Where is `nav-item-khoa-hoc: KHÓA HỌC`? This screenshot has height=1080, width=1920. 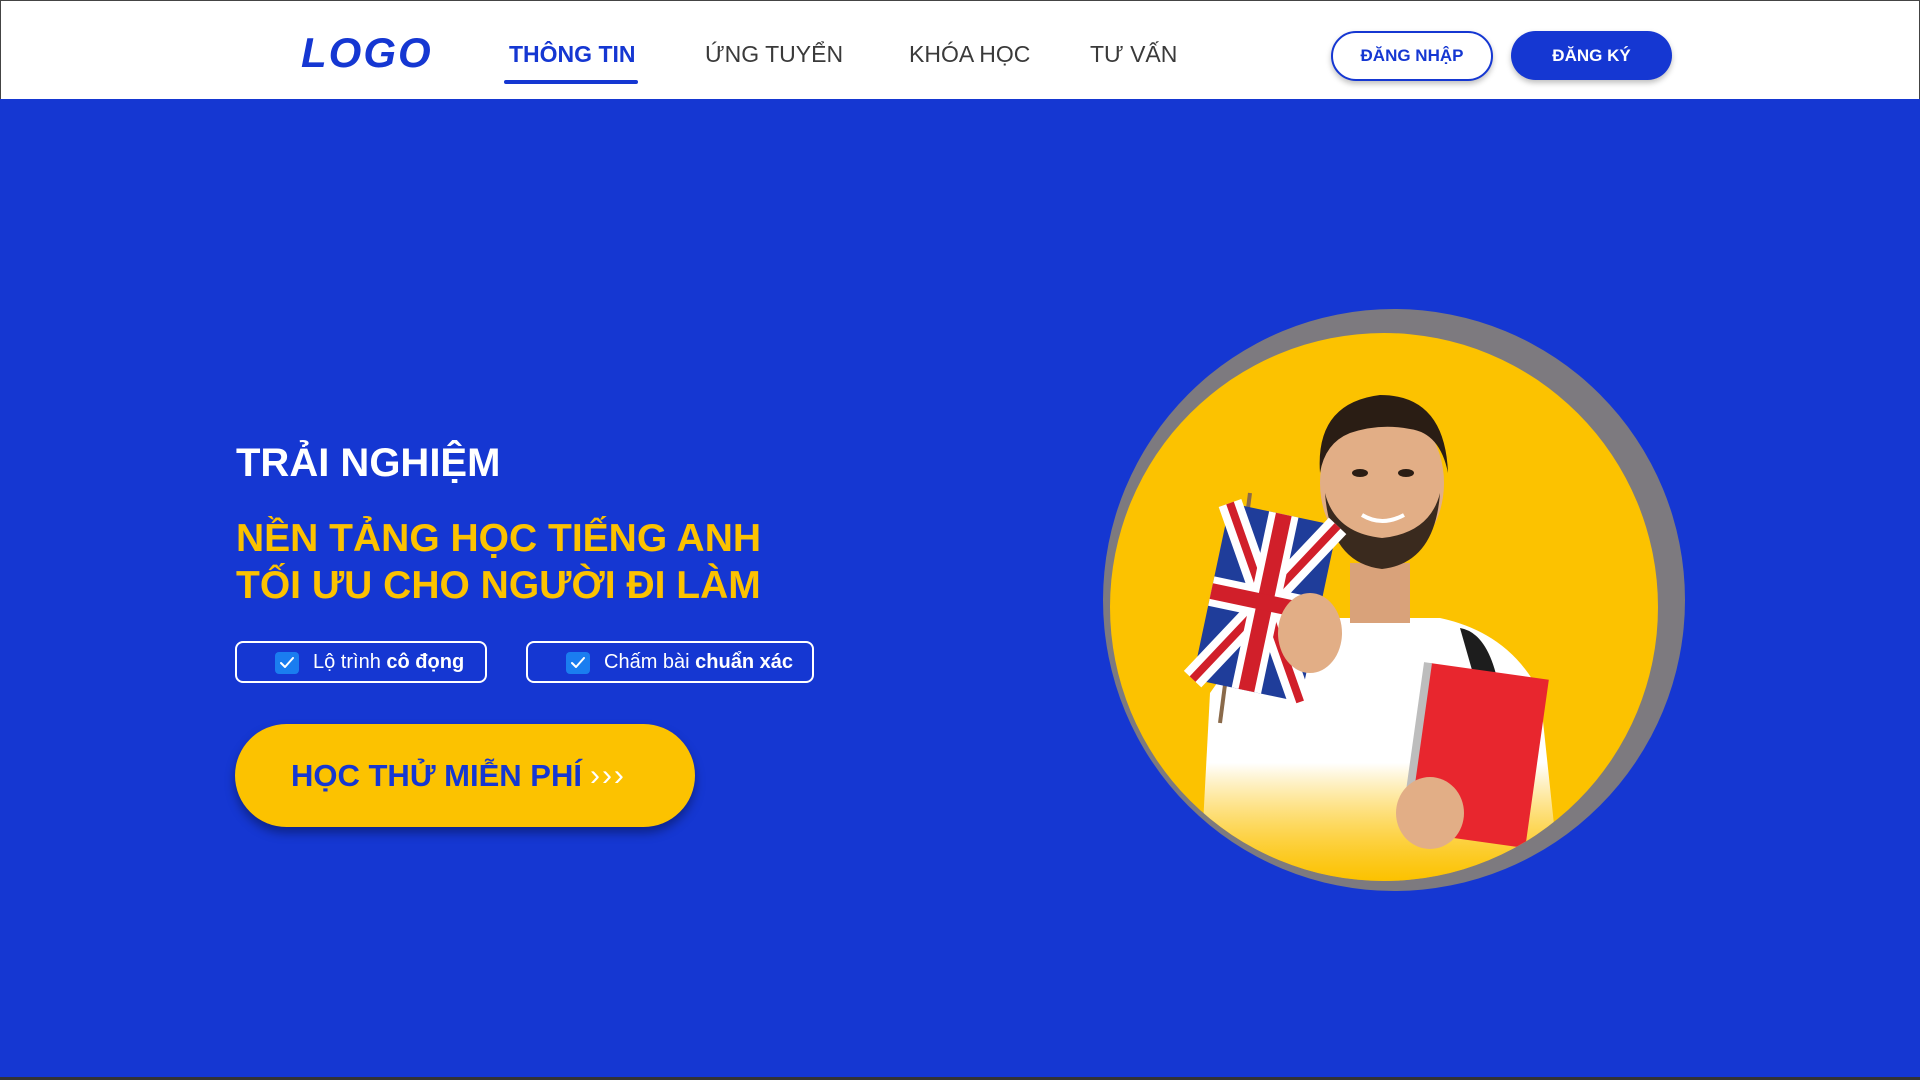
nav-item-khoa-hoc: KHÓA HỌC is located at coordinates (969, 54).